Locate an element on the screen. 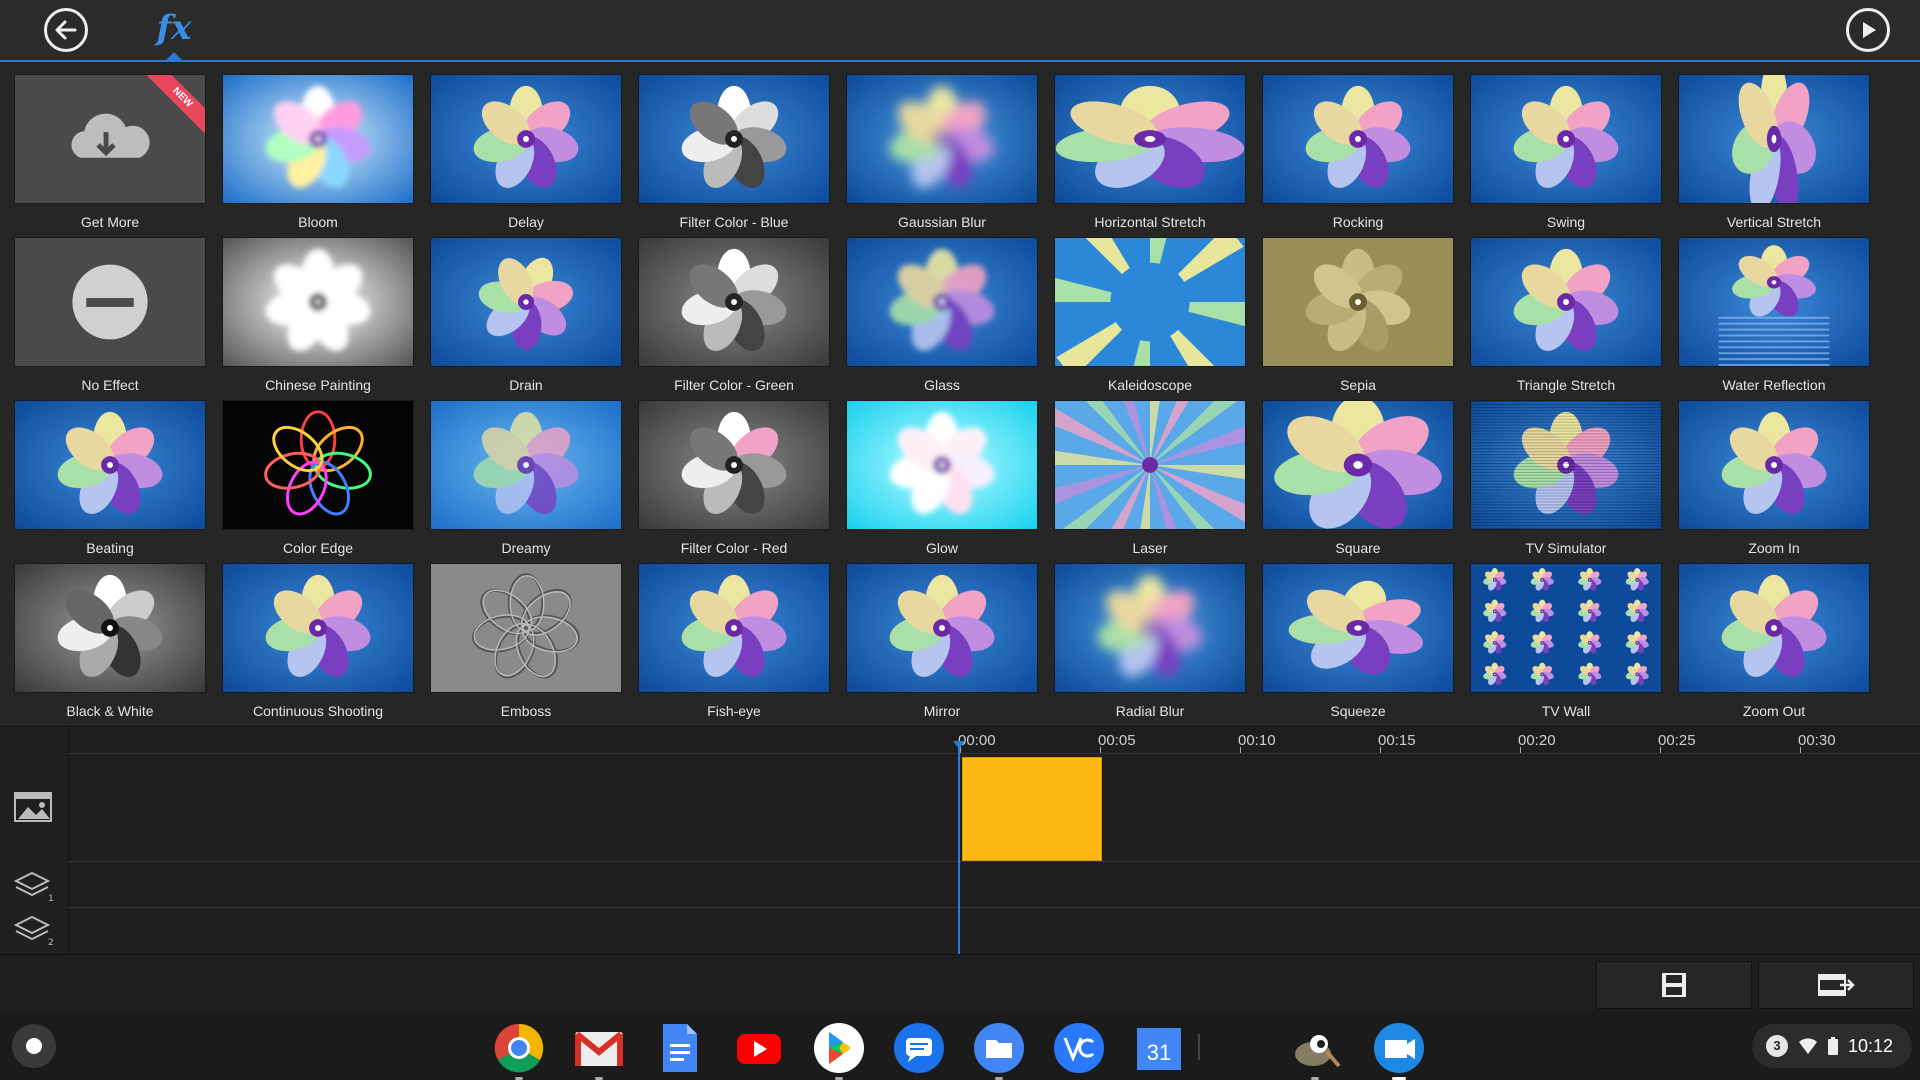  effect-tile: Glass is located at coordinates (942, 318).